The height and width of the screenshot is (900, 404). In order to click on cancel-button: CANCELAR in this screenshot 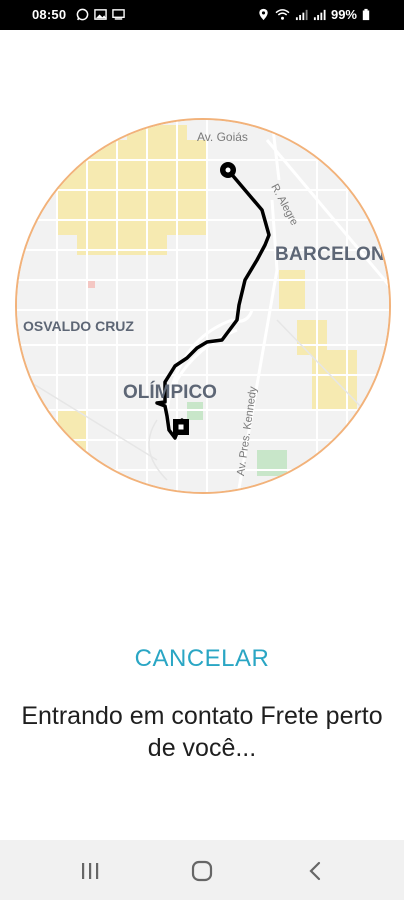, I will do `click(202, 659)`.